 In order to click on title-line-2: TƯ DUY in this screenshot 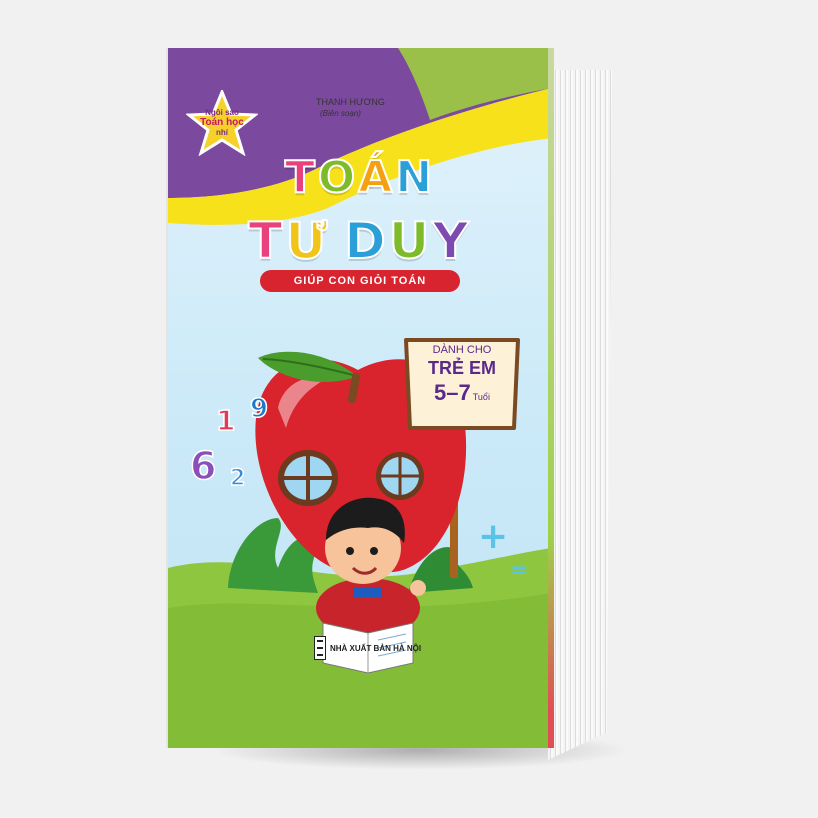, I will do `click(360, 241)`.